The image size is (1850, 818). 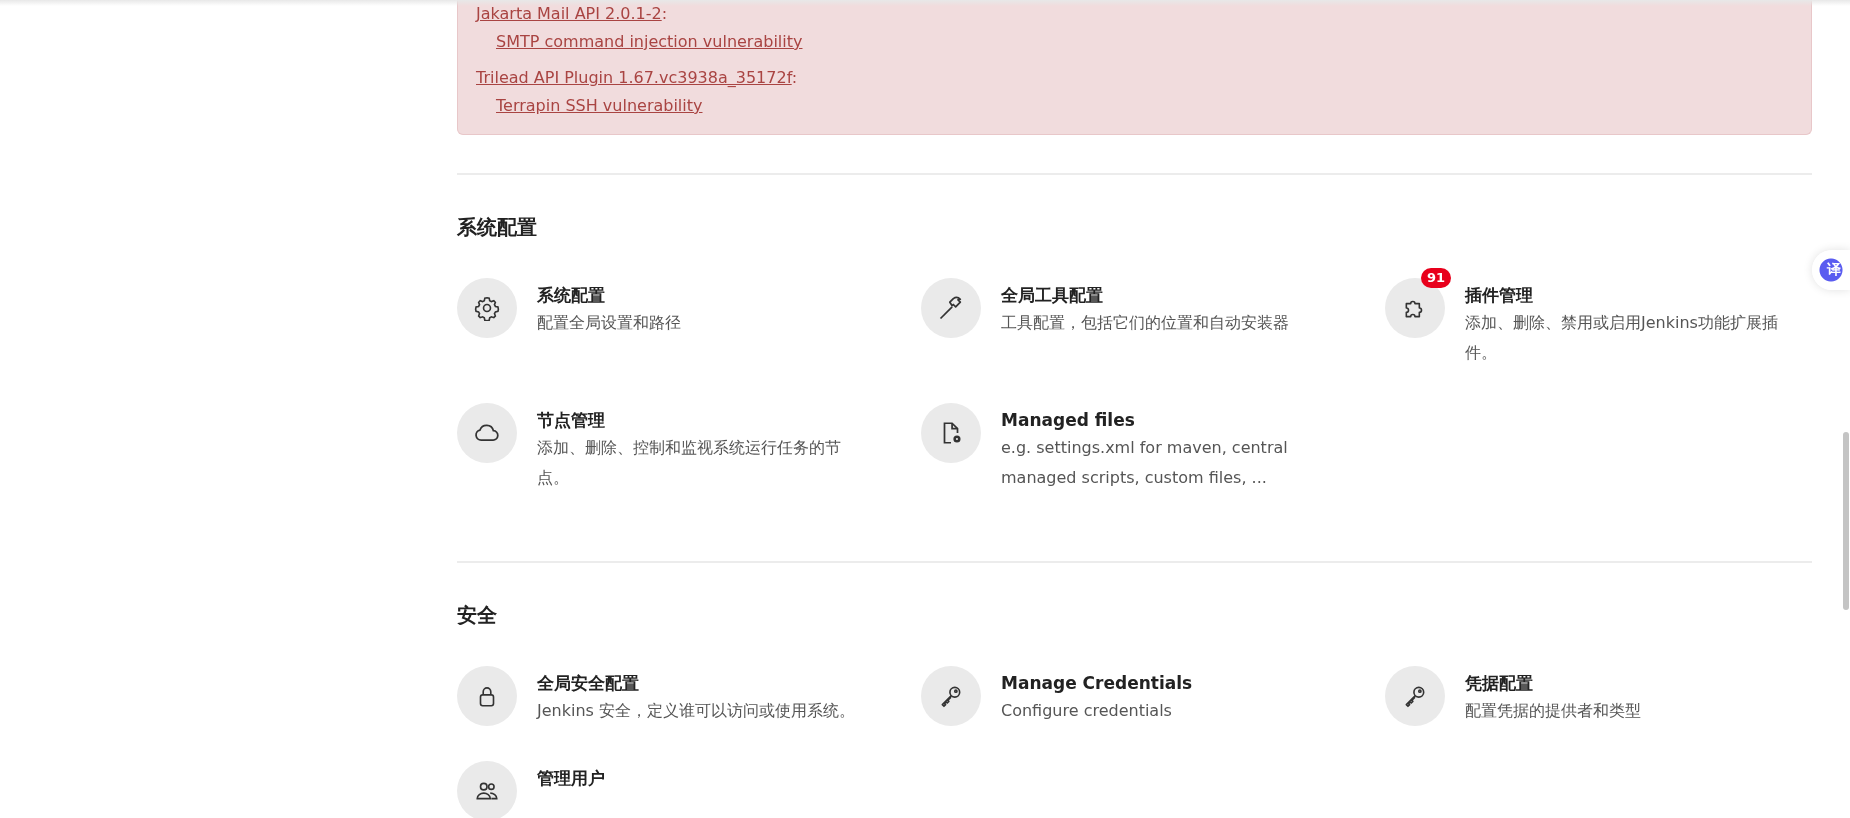 What do you see at coordinates (697, 778) in the screenshot?
I see `item-title-link: 管理用户` at bounding box center [697, 778].